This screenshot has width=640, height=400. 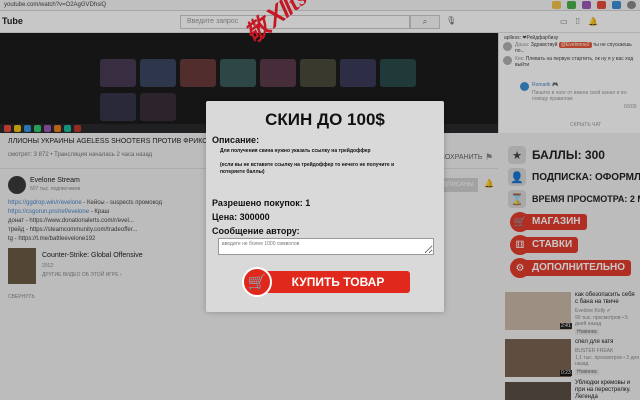 What do you see at coordinates (257, 282) in the screenshot?
I see `cart-icon: 🛒` at bounding box center [257, 282].